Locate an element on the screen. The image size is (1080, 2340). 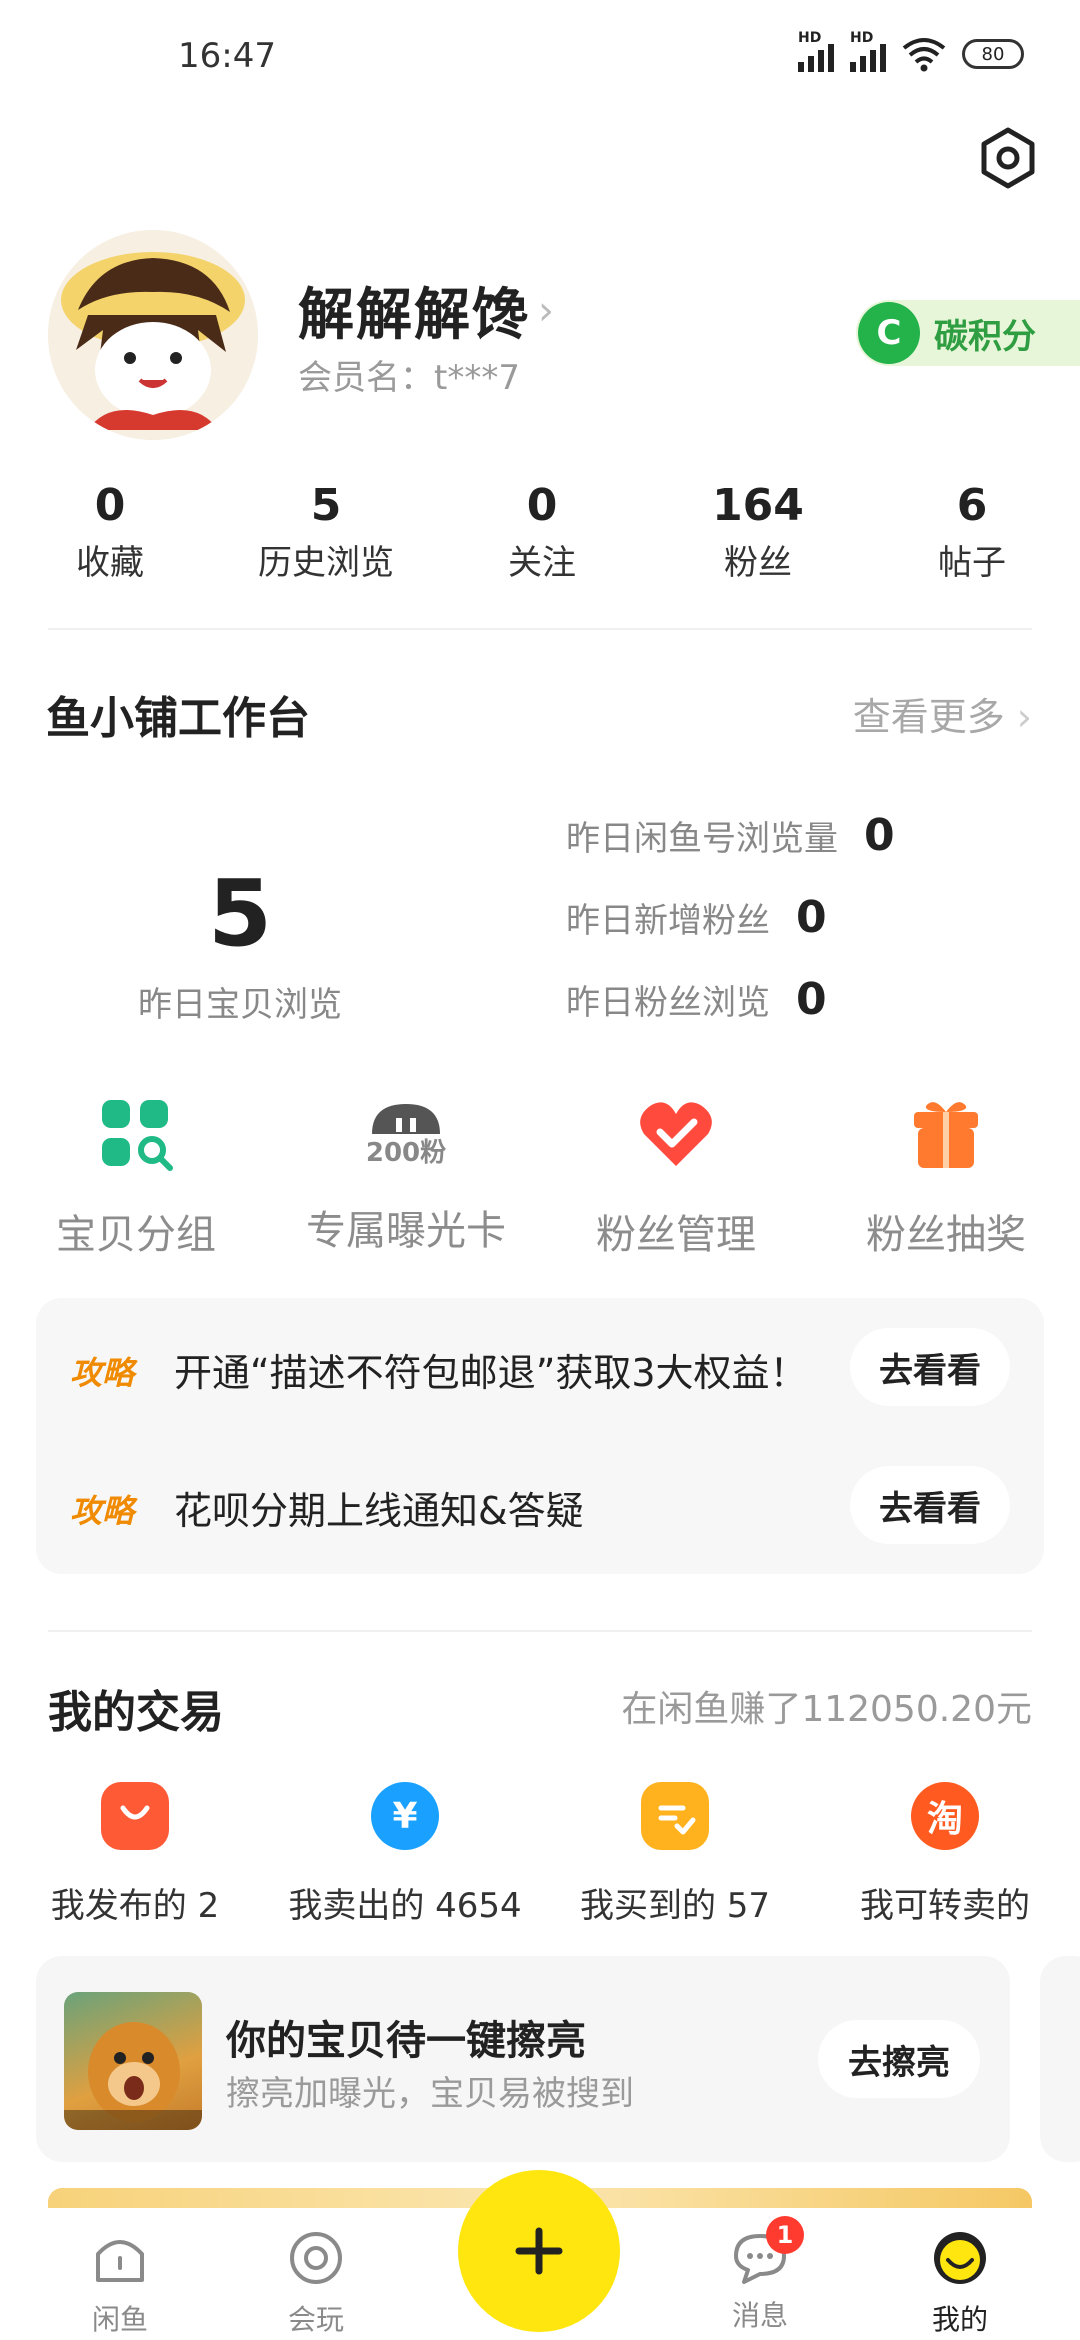
exposure-card-badge: 200粉 is located at coordinates (406, 1153).